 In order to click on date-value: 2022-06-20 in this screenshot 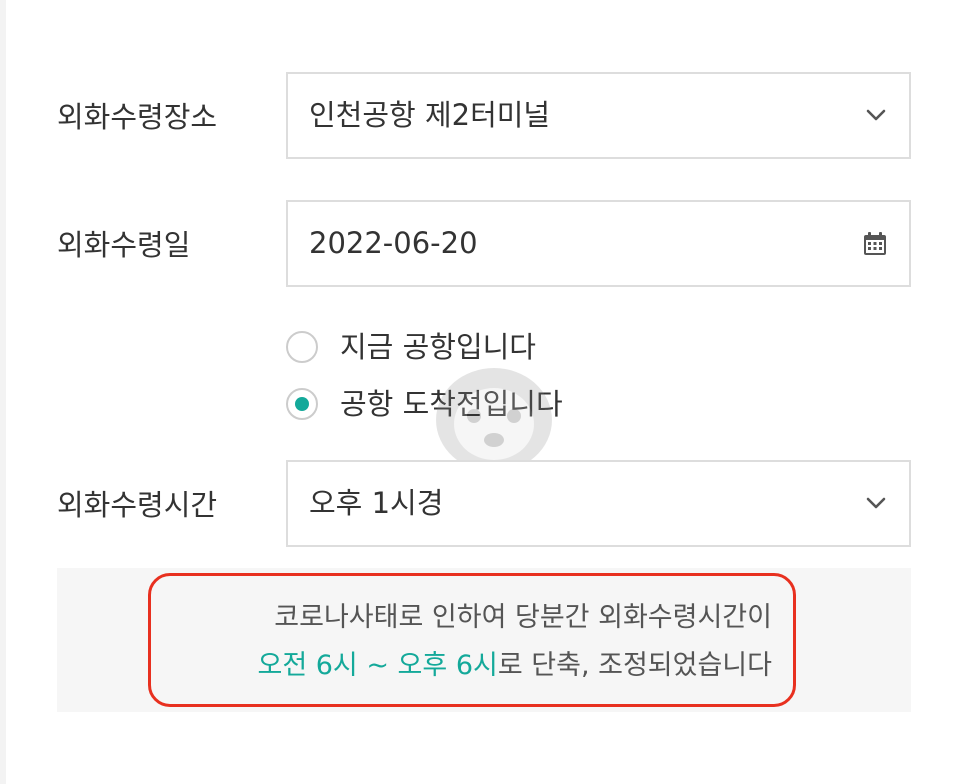, I will do `click(393, 243)`.